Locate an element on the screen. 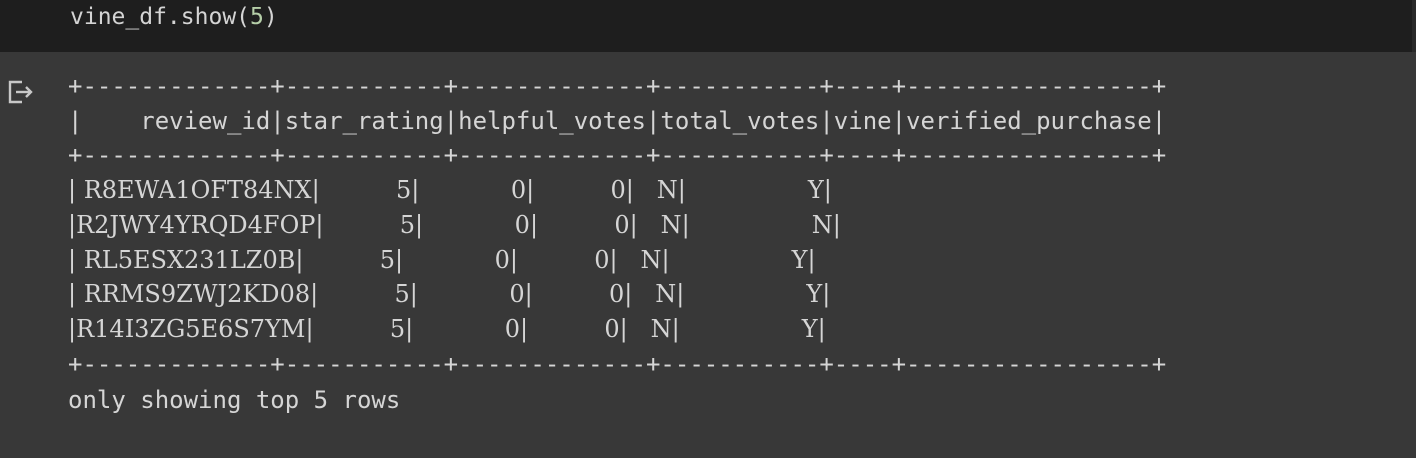 This screenshot has height=458, width=1416. table-row: | RL5ESX231LZ0B| 5| 0| 0| N| Y| is located at coordinates (442, 259).